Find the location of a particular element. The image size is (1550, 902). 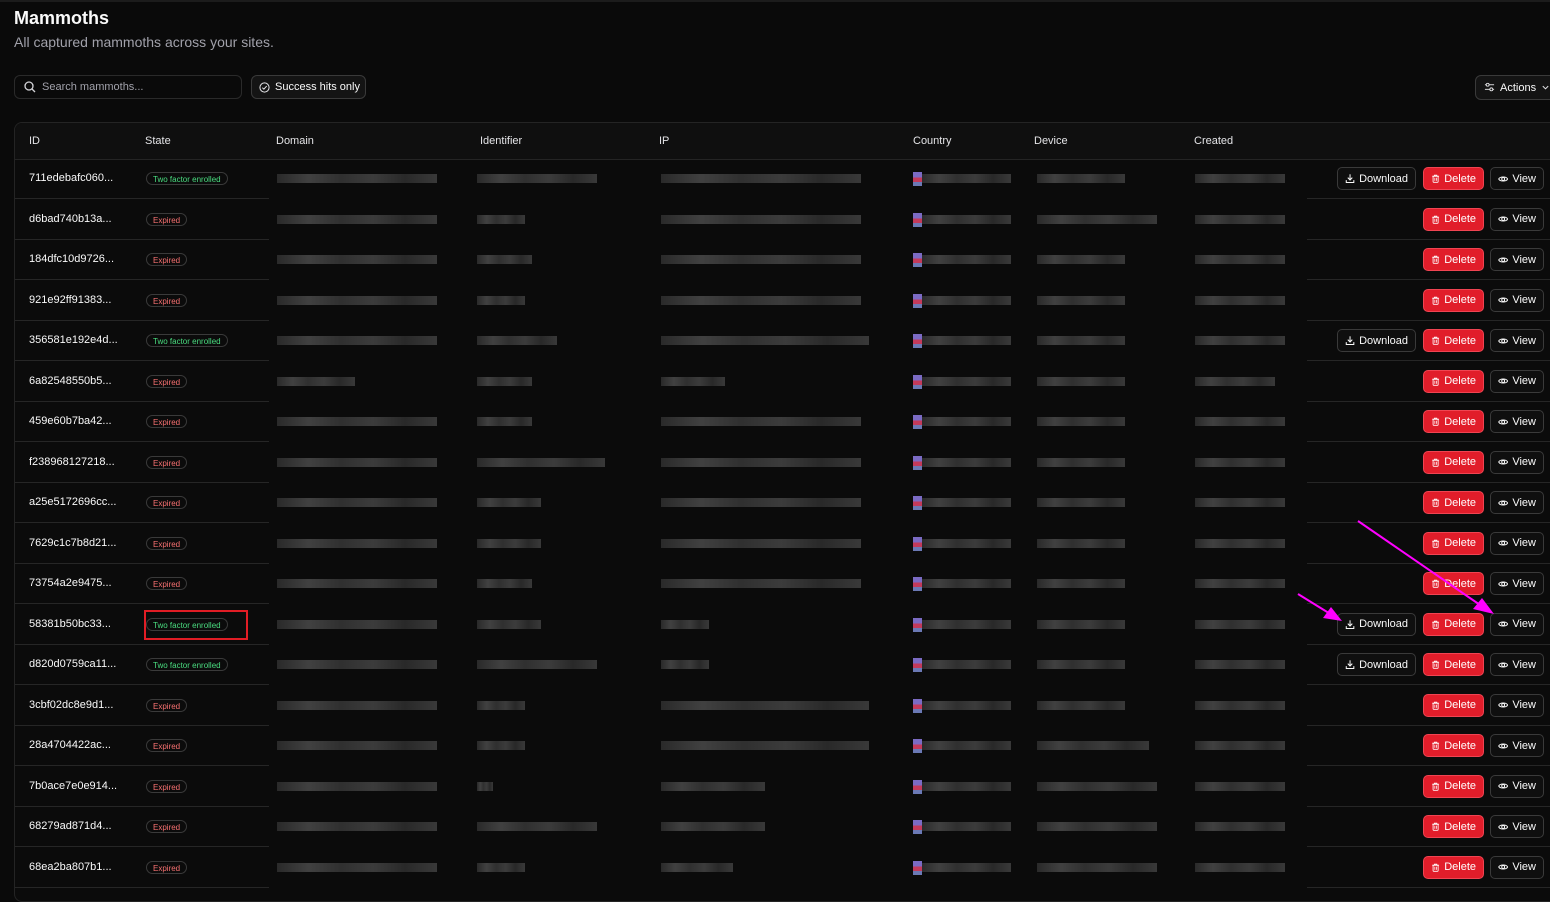

table-row: 7629c1c7b8d21... Expired Delete View is located at coordinates (782, 544).